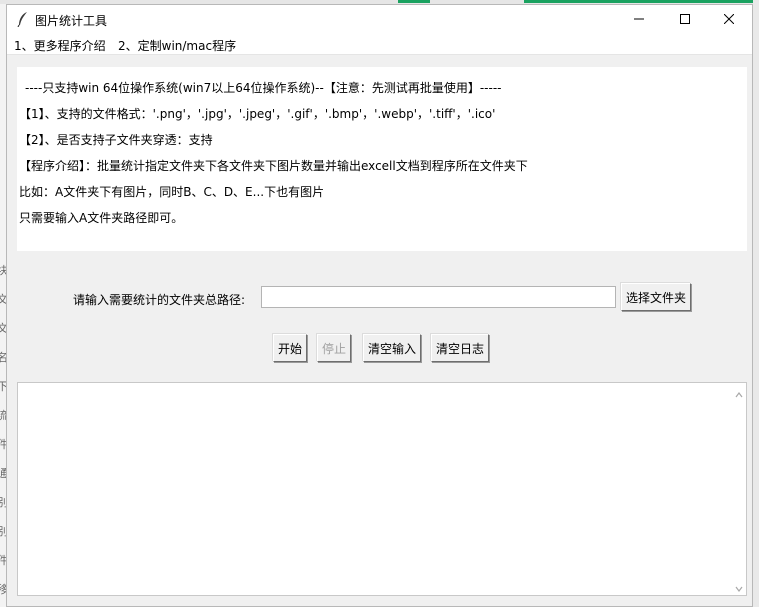  Describe the element at coordinates (739, 489) in the screenshot. I see `log-scrollbar` at that location.